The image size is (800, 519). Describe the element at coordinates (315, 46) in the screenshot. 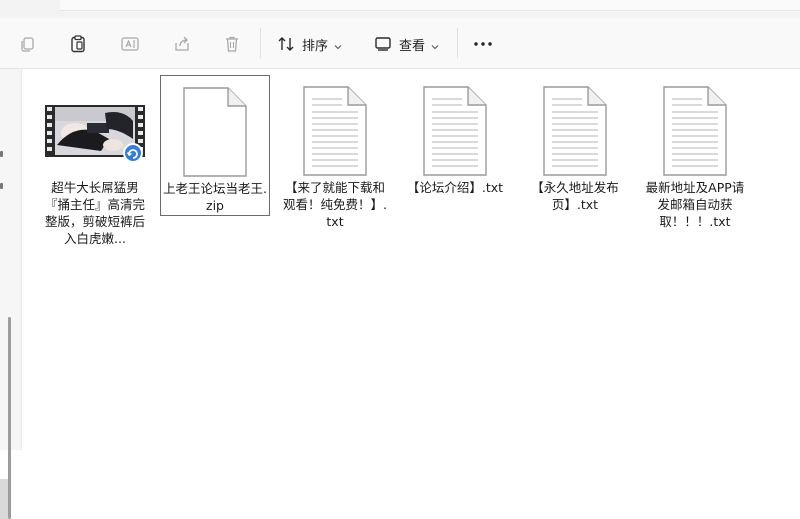

I see `sort-label: 排序` at that location.